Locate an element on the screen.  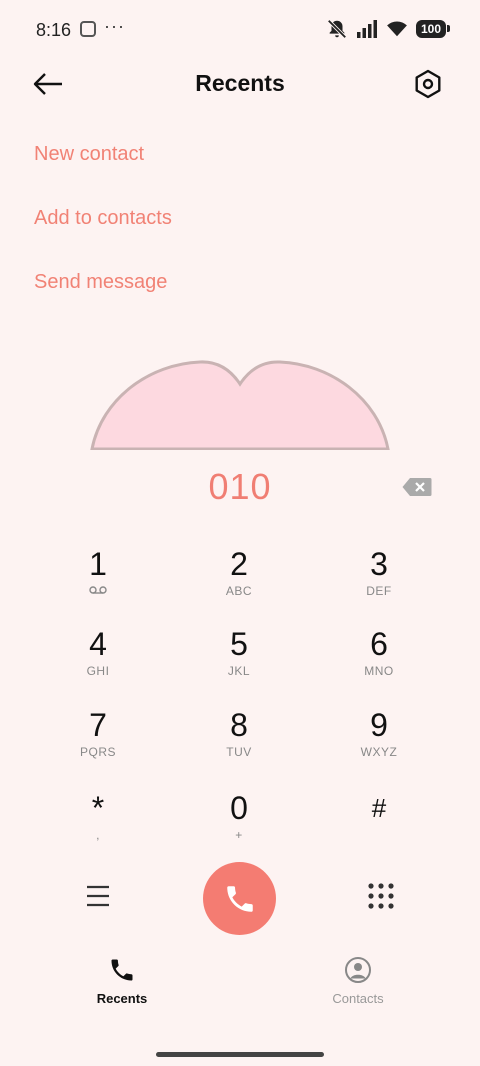
key-letters: PQRS is located at coordinates (97, 752).